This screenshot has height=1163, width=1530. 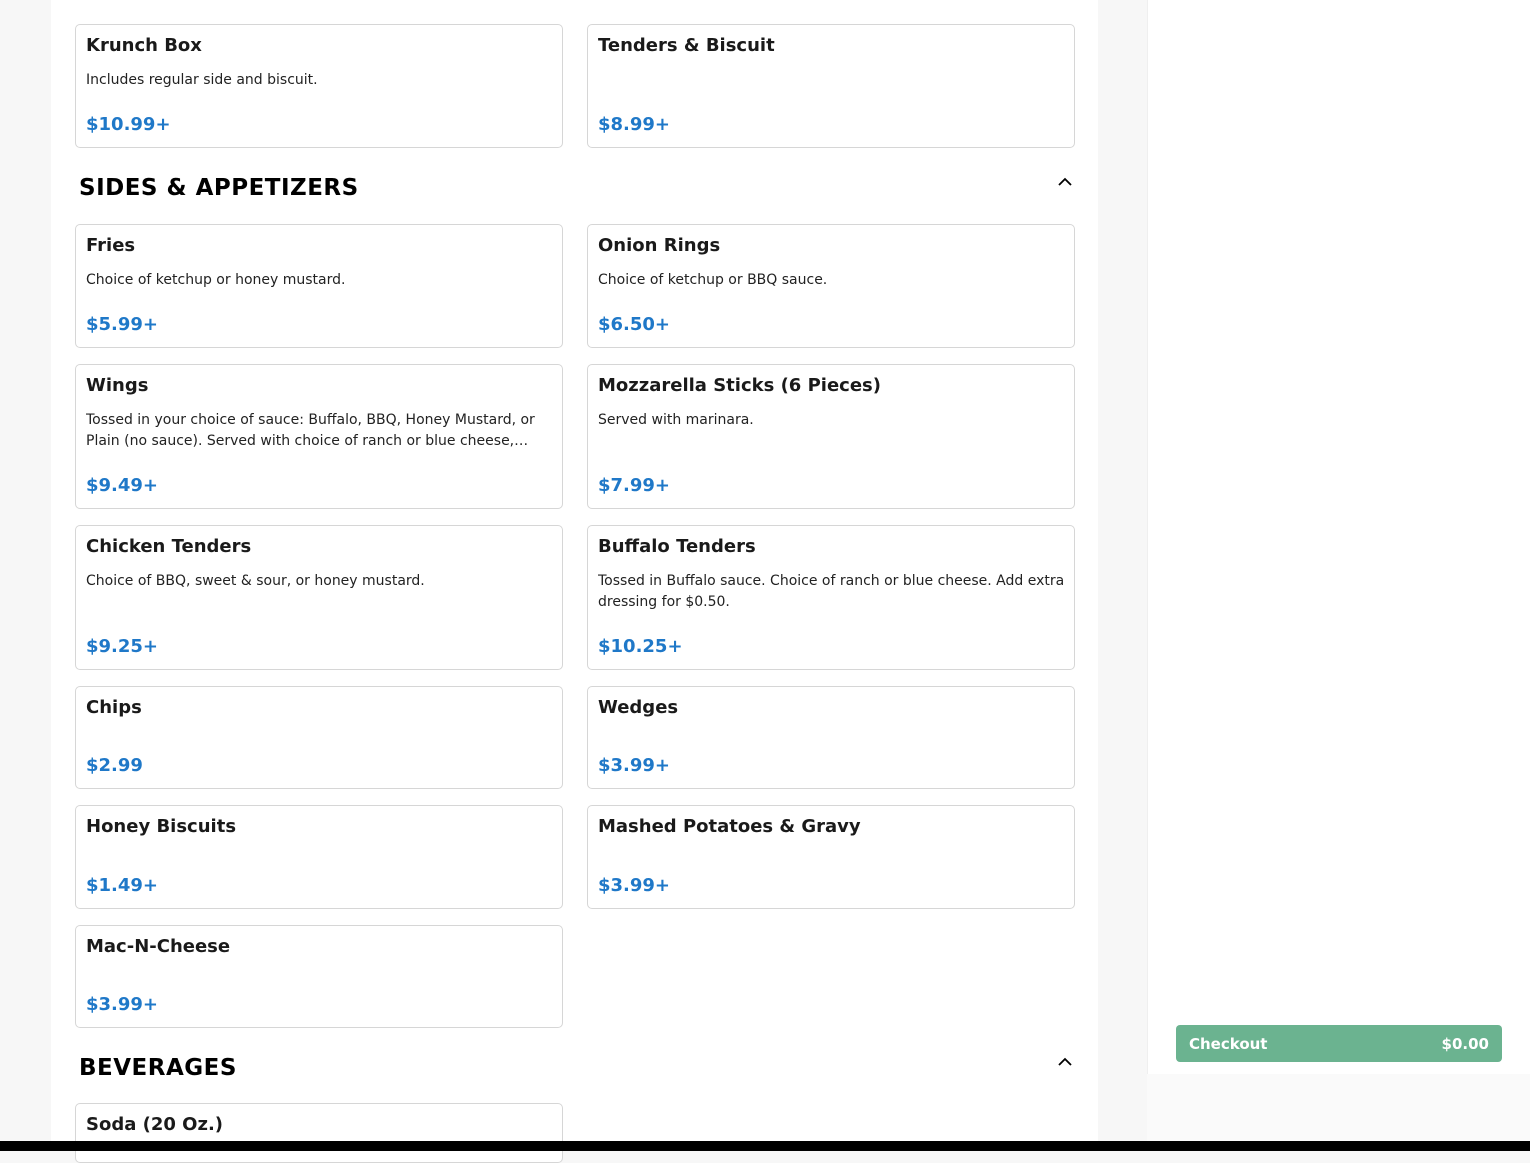 I want to click on item-name: Fries, so click(x=111, y=245).